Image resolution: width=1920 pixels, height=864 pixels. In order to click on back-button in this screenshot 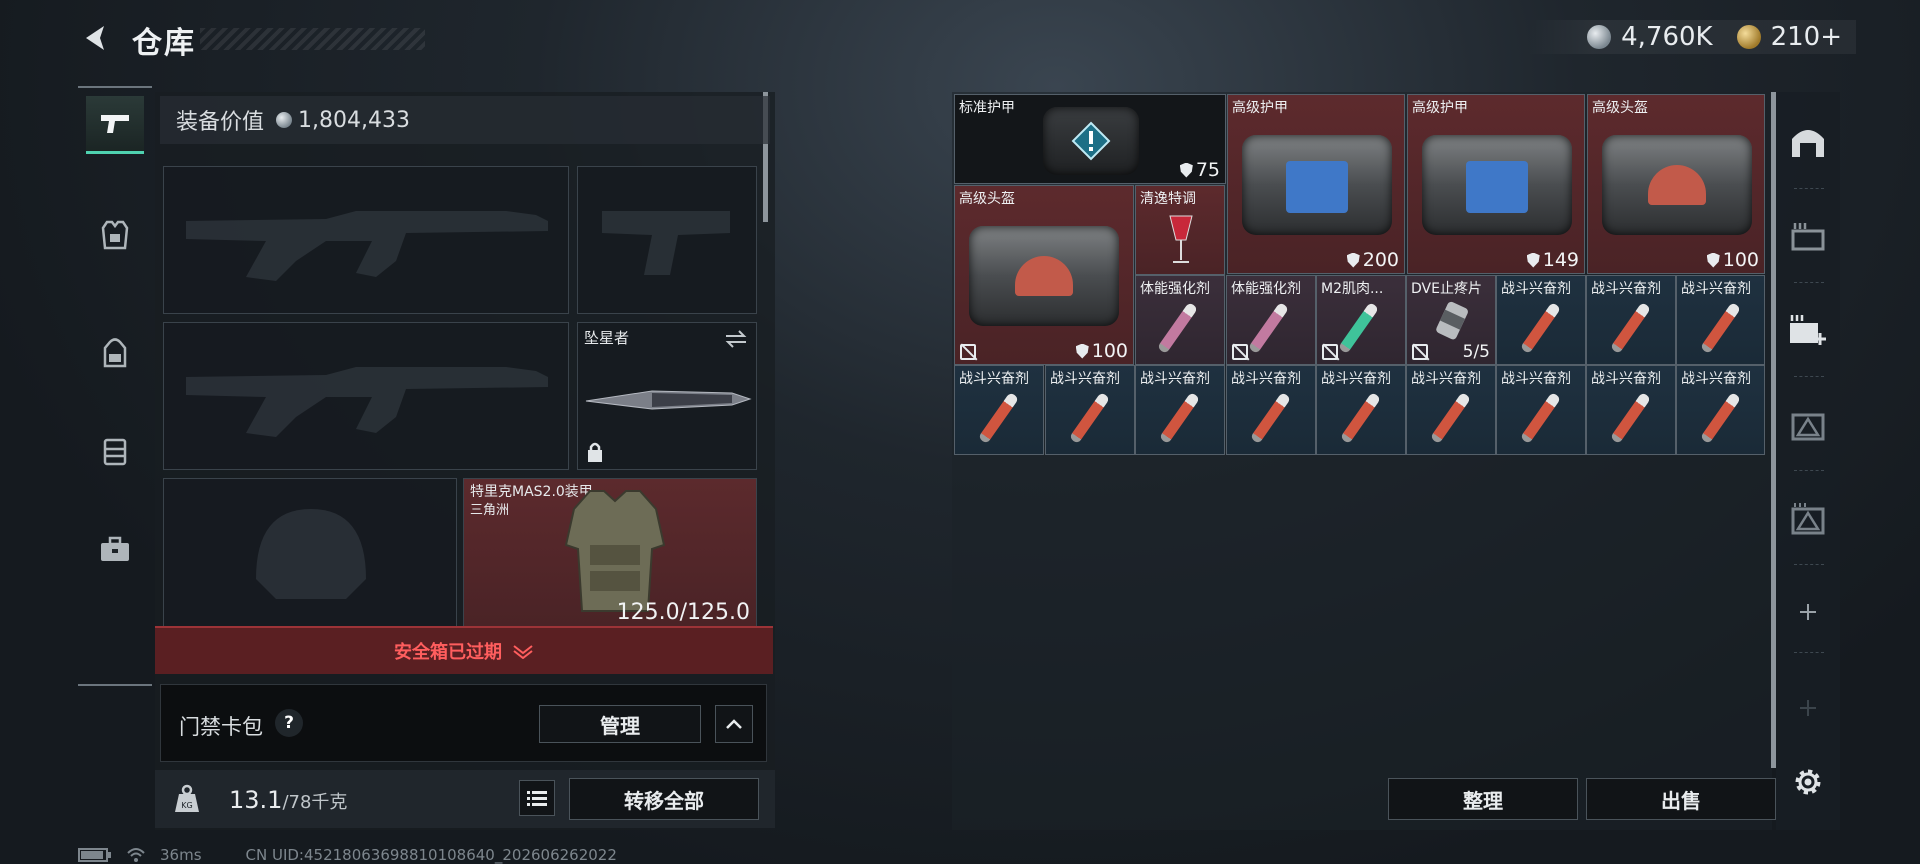, I will do `click(96, 38)`.